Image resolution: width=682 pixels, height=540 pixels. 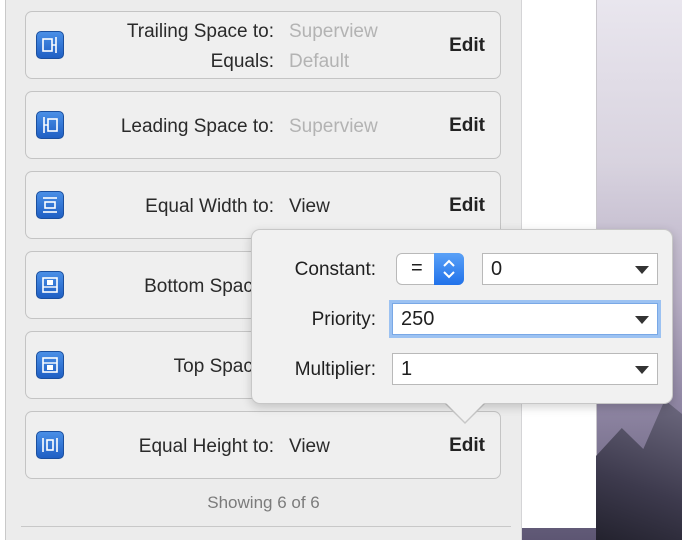 I want to click on leading-space-icon, so click(x=50, y=125).